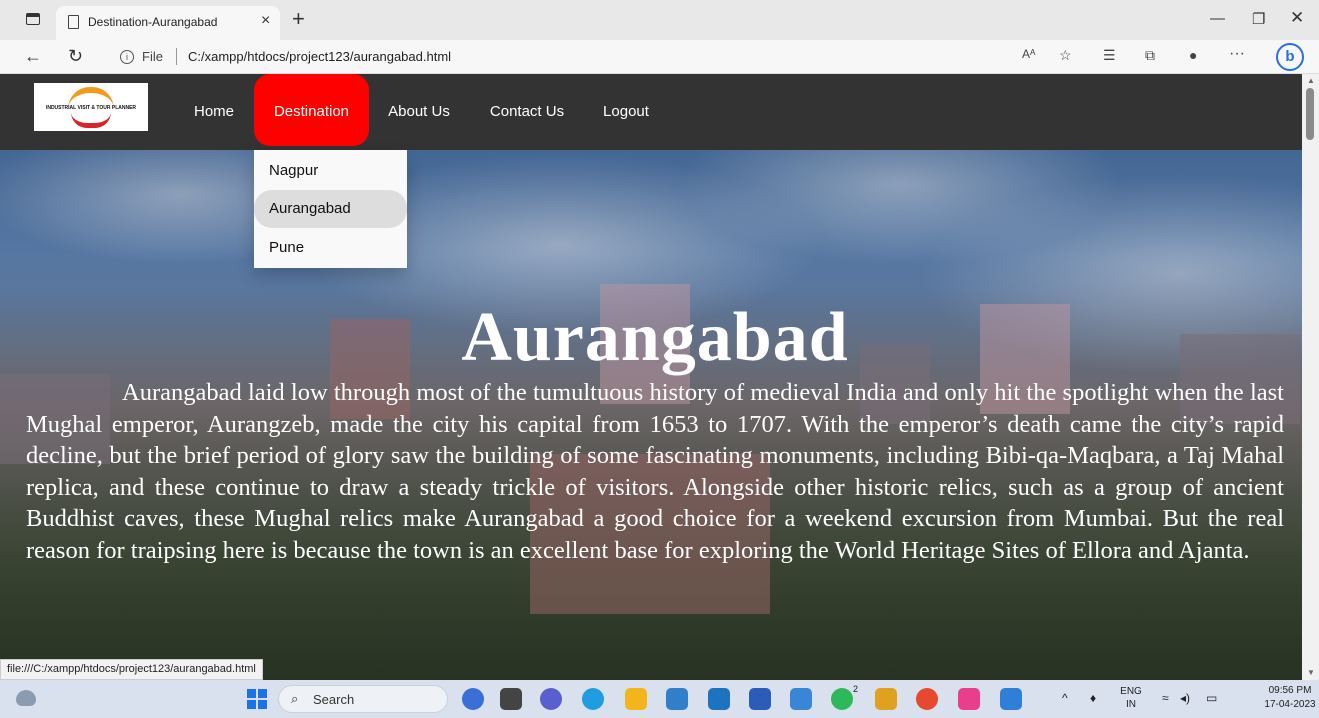  Describe the element at coordinates (856, 689) in the screenshot. I see `whatsapp-badge: 2` at that location.